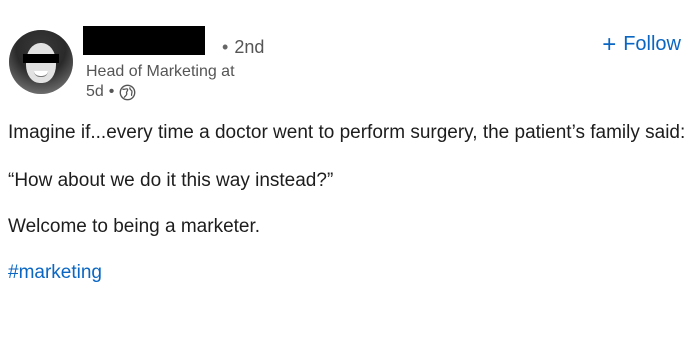  Describe the element at coordinates (350, 273) in the screenshot. I see `hashtag-link: #marketing` at that location.